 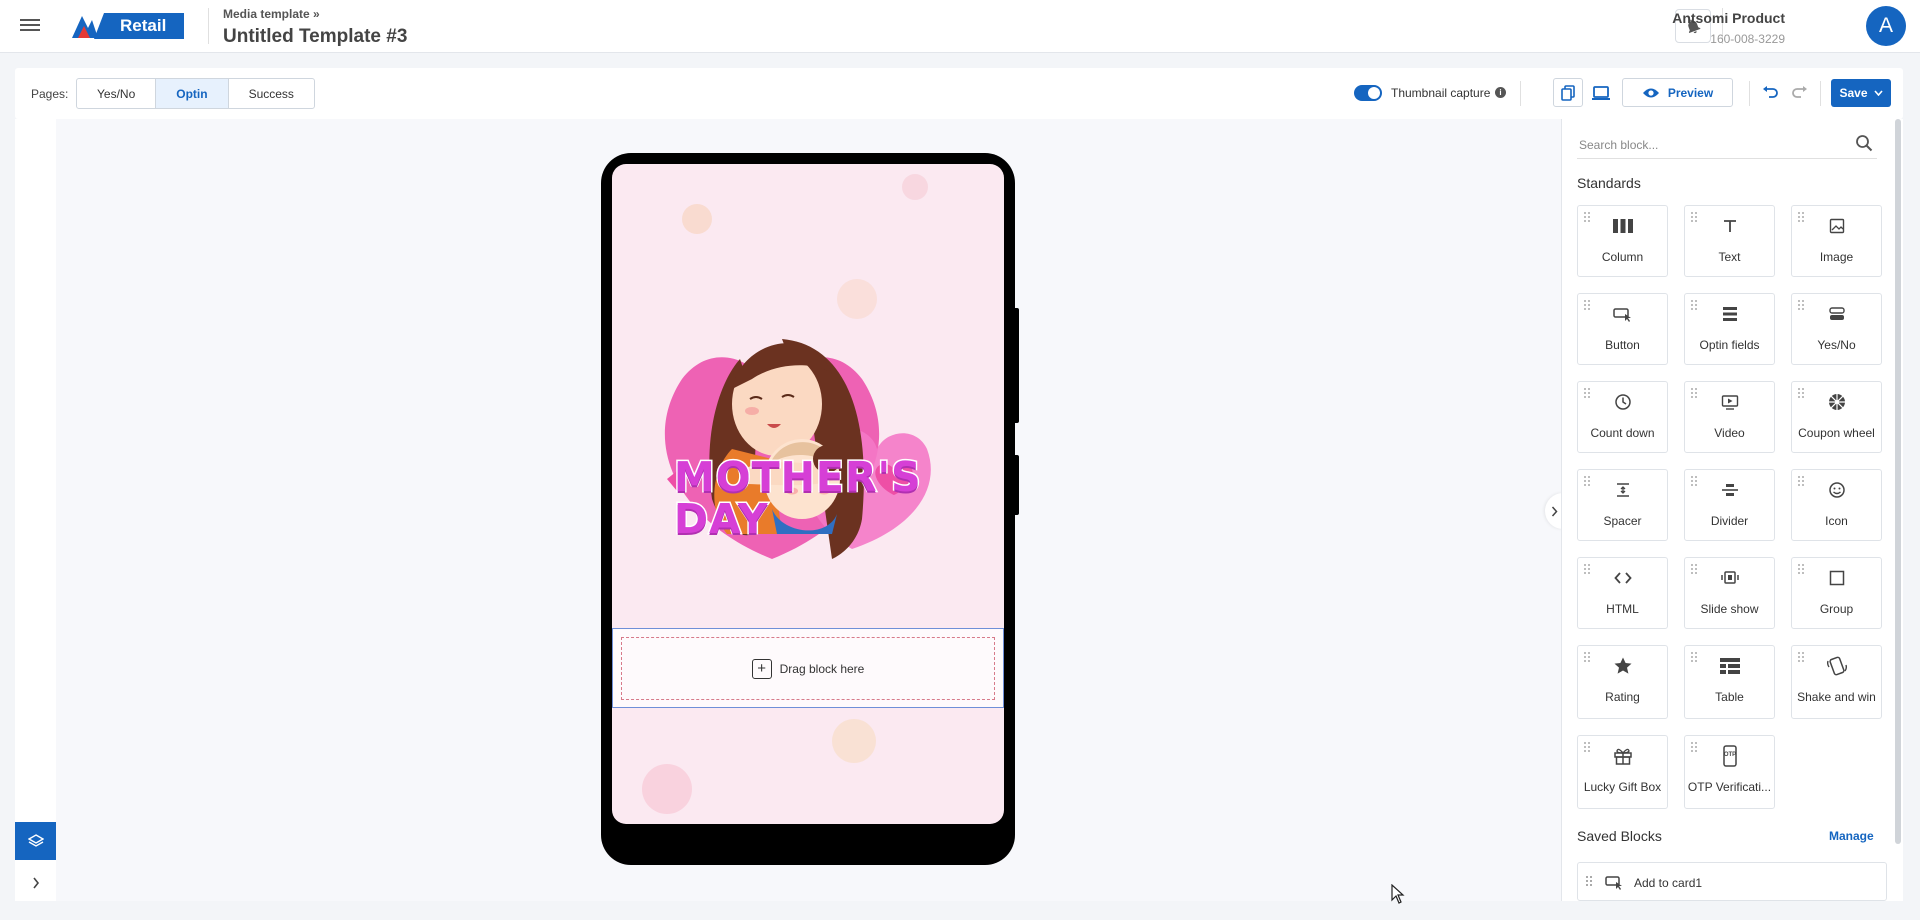 I want to click on saved-block-label: Add to card1, so click(x=1668, y=883).